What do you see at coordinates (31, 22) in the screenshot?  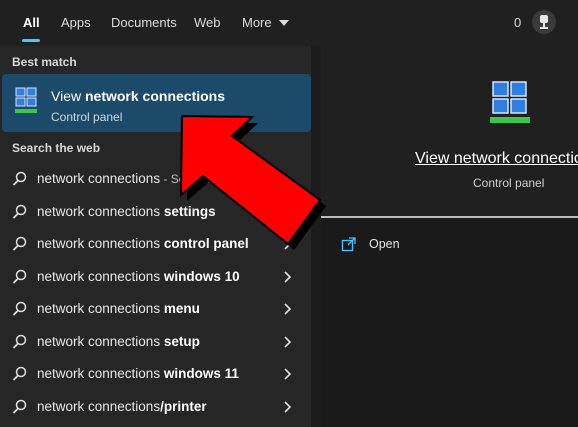 I see `tab-all: All` at bounding box center [31, 22].